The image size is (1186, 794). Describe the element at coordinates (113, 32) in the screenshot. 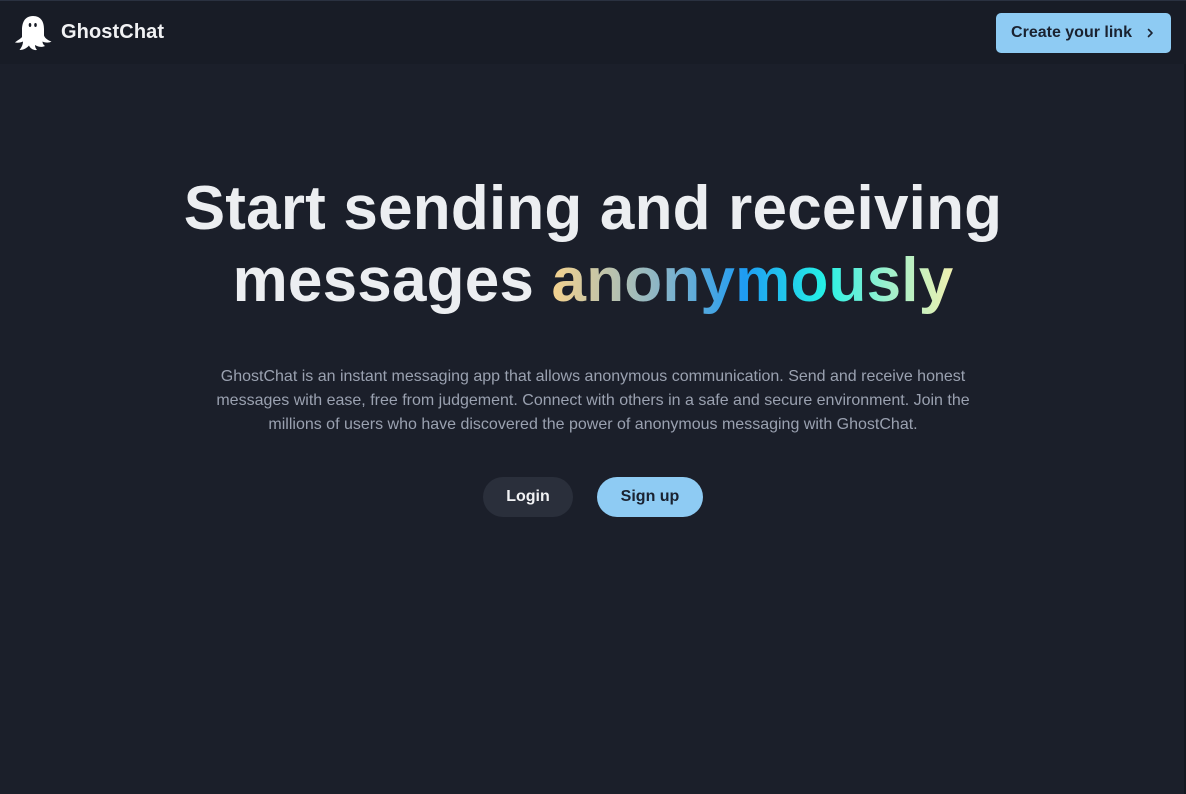

I see `brand-name: GhostChat` at that location.